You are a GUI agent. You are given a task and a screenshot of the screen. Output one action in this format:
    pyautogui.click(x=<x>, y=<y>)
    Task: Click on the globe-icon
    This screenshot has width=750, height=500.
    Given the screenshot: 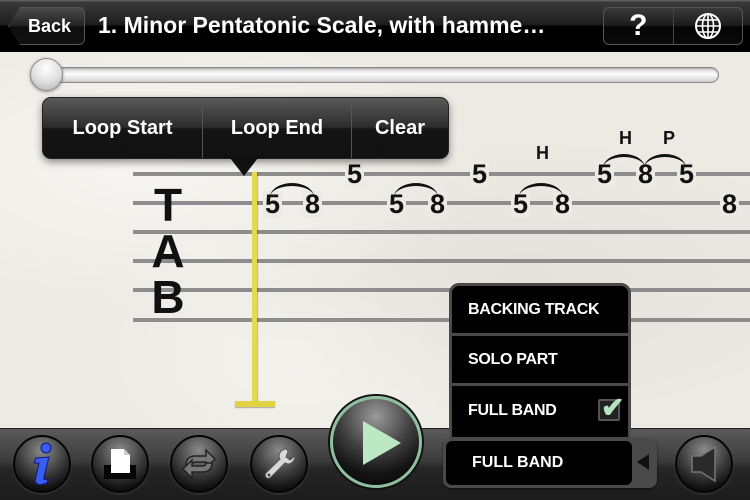 What is the action you would take?
    pyautogui.click(x=707, y=26)
    